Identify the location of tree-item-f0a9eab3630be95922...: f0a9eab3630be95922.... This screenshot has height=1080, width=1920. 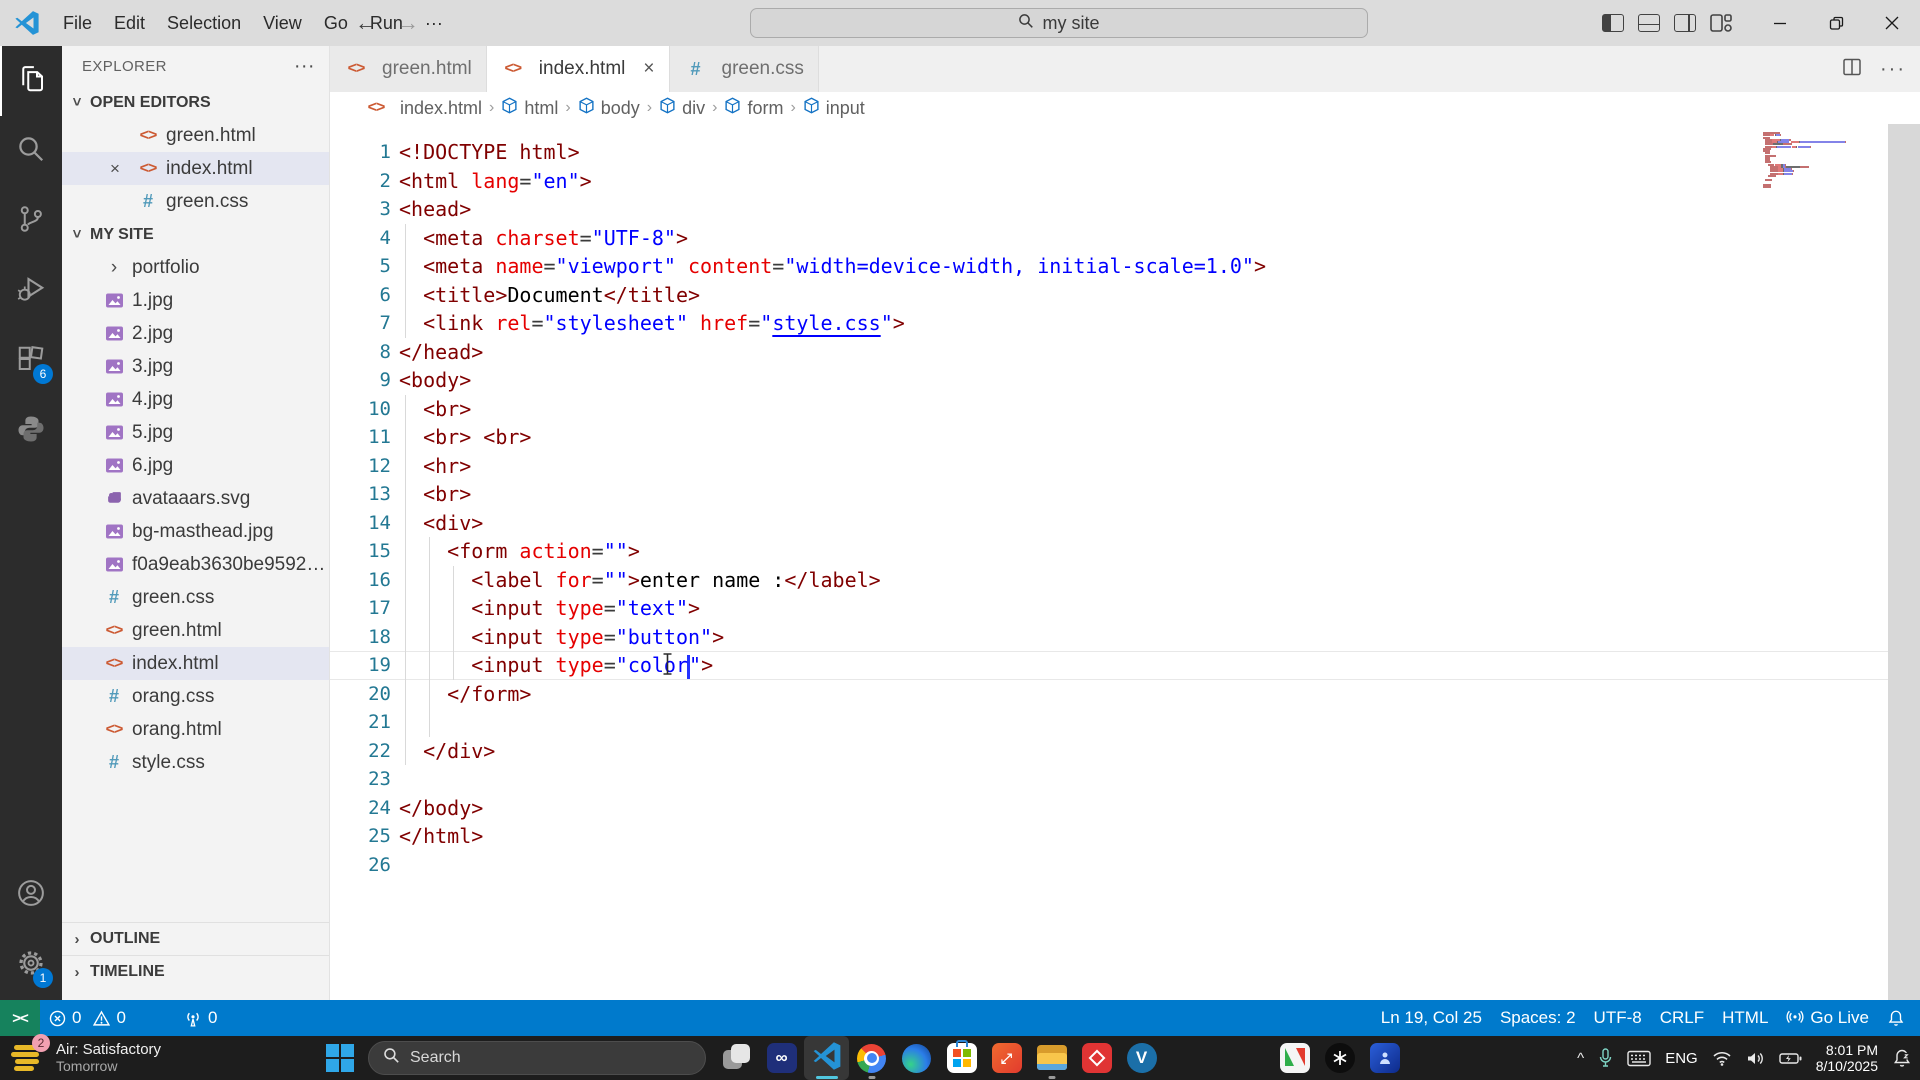
(195, 564).